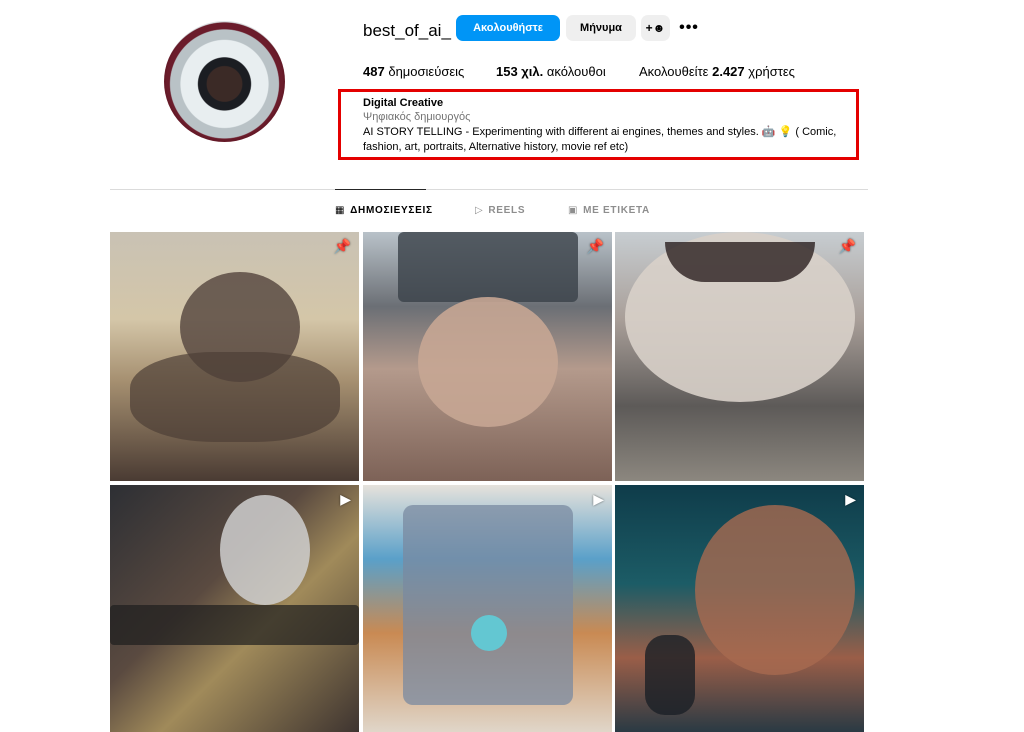  What do you see at coordinates (479, 210) in the screenshot?
I see `reels-icon: ▷` at bounding box center [479, 210].